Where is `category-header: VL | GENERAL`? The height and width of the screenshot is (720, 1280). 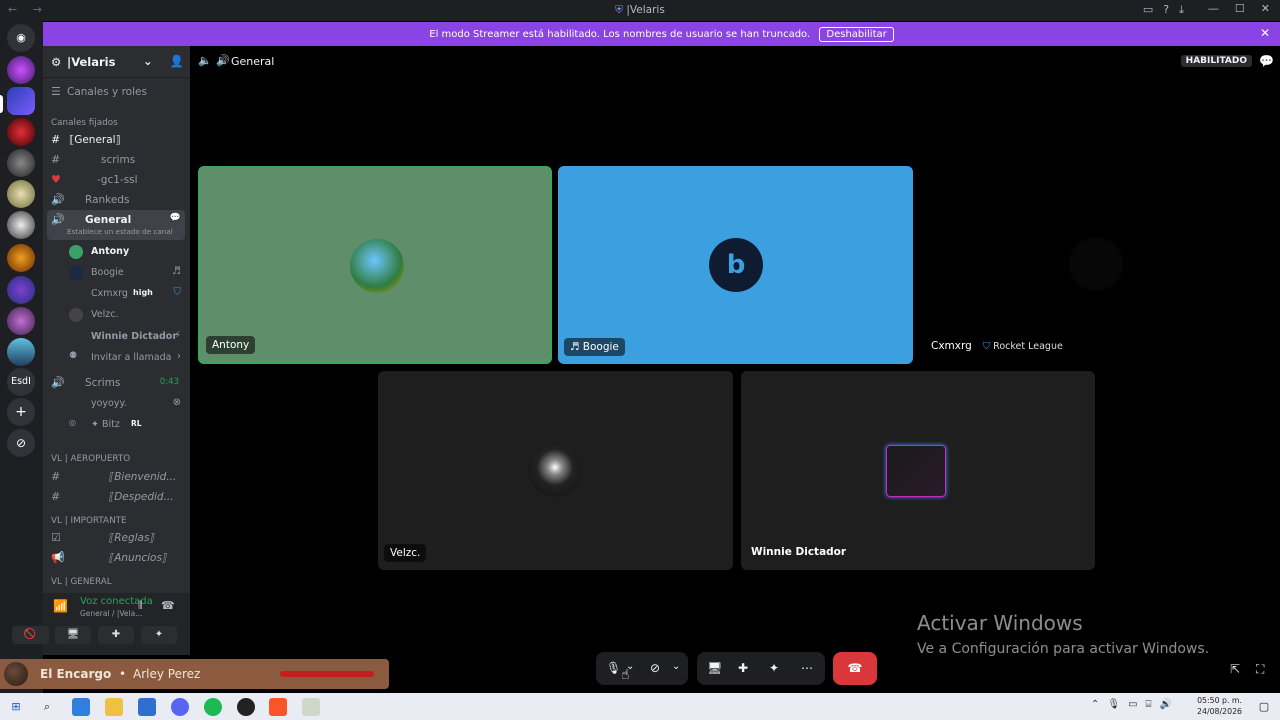 category-header: VL | GENERAL is located at coordinates (81, 582).